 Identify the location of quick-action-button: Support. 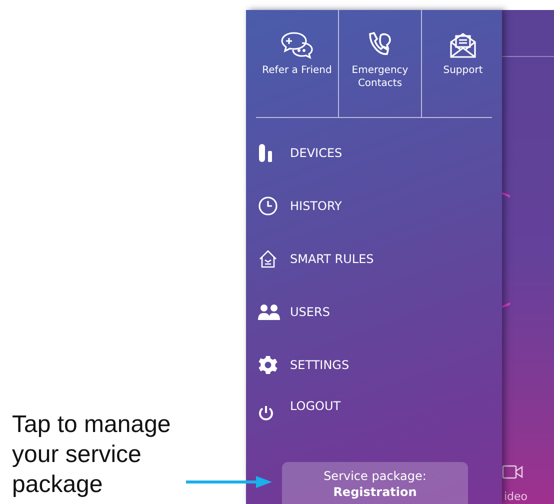
(463, 63).